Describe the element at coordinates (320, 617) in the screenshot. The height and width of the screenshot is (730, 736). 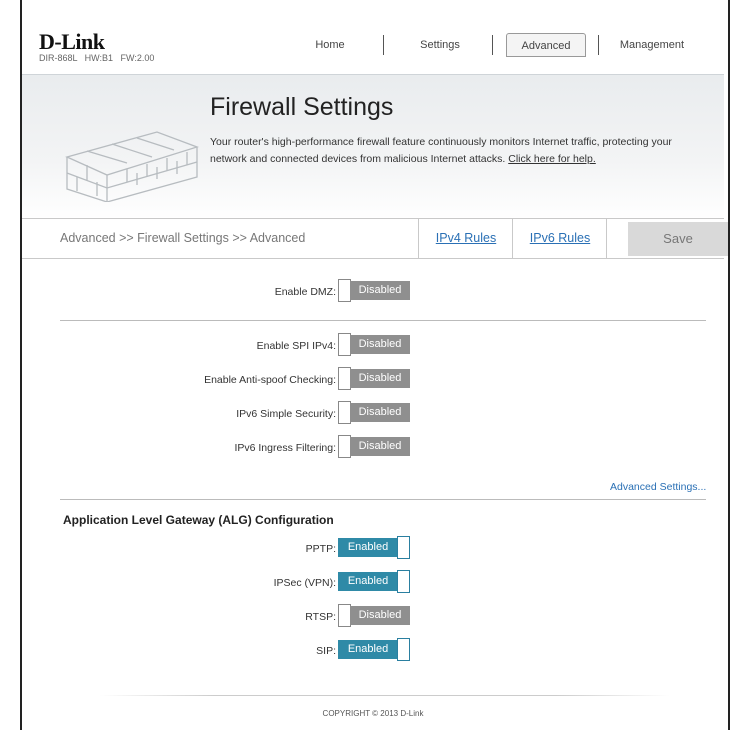
I see `rtsp-label: RTSP:` at that location.